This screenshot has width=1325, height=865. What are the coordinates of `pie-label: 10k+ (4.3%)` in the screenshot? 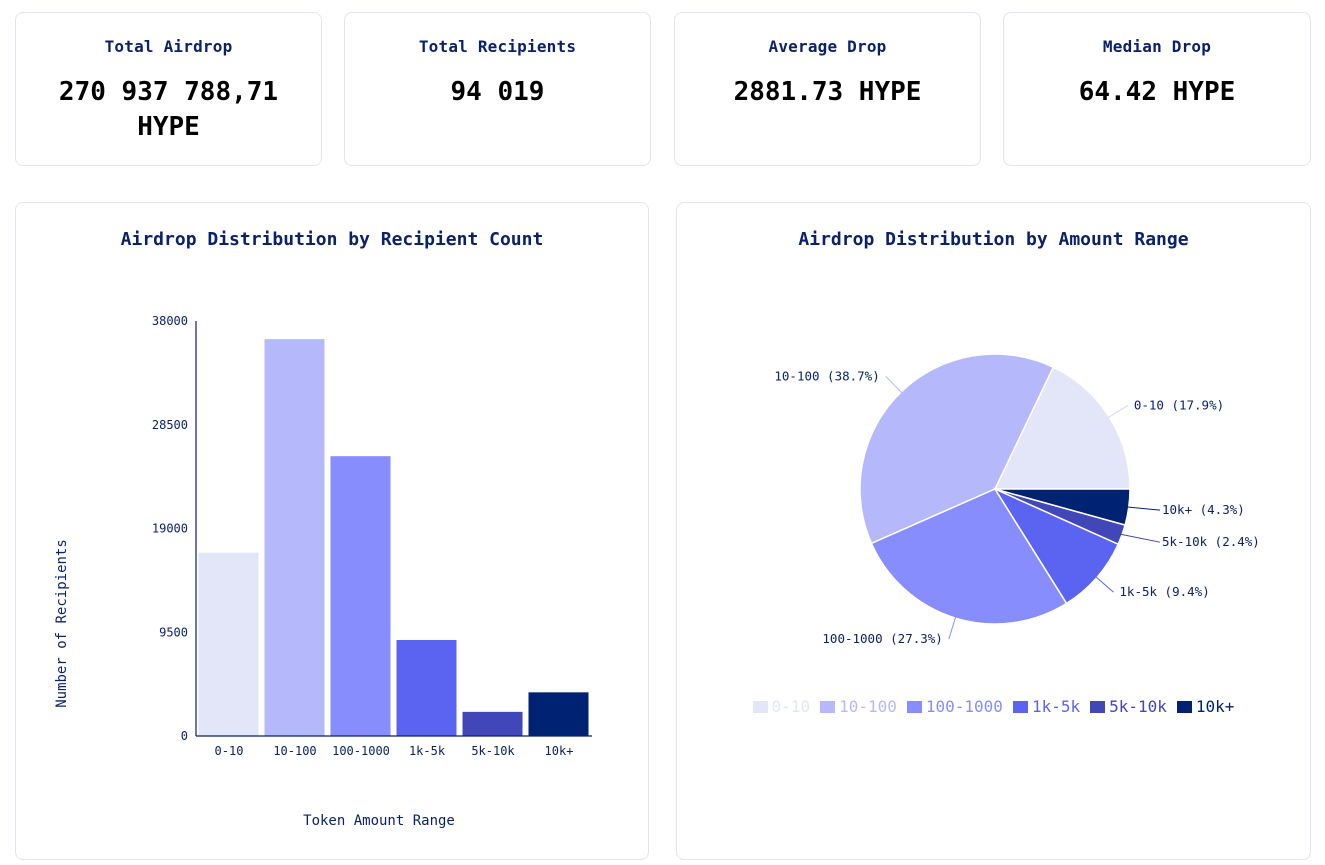 It's located at (1203, 509).